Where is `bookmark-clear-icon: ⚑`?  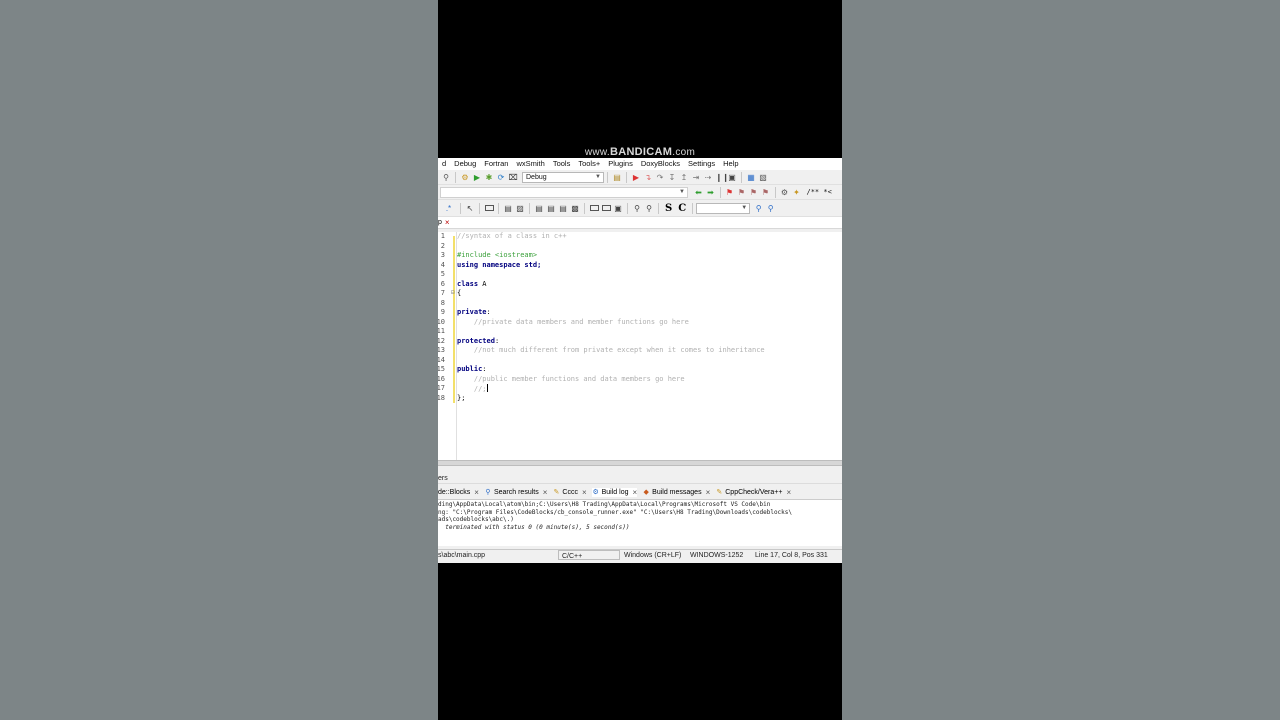 bookmark-clear-icon: ⚑ is located at coordinates (765, 192).